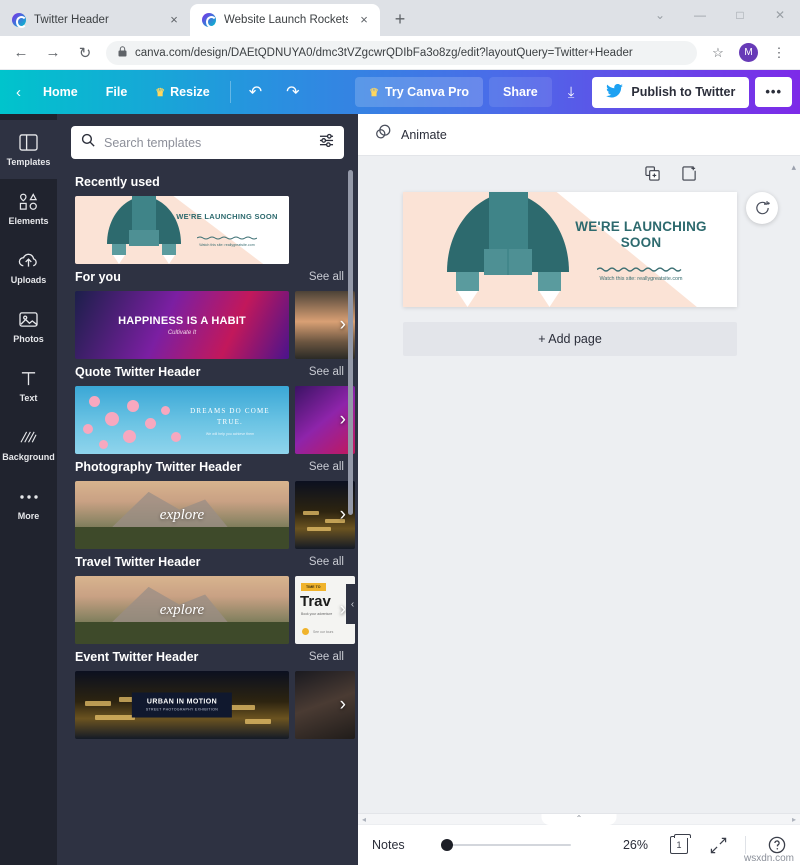  What do you see at coordinates (209, 20) in the screenshot?
I see `canva-favicon` at bounding box center [209, 20].